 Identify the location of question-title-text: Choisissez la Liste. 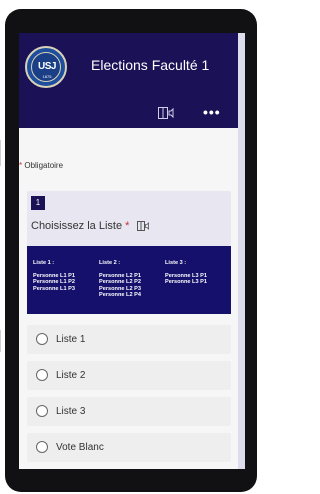
(77, 226).